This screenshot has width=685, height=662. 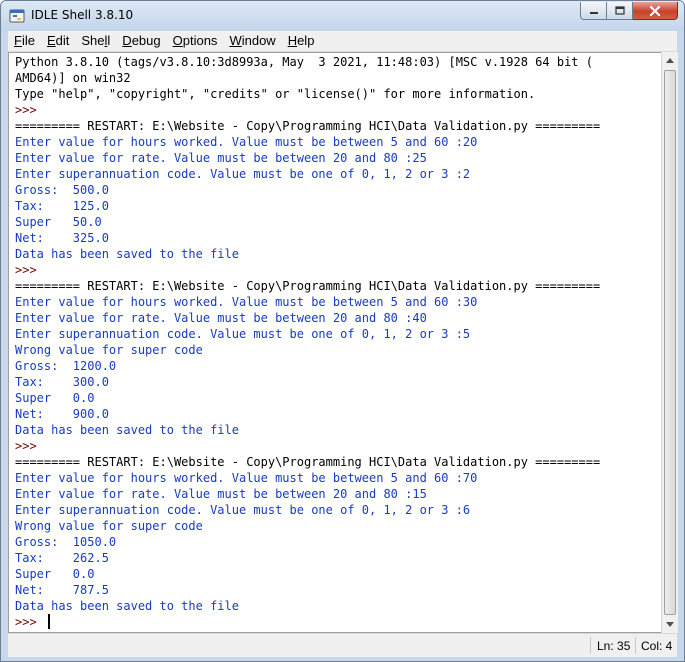 What do you see at coordinates (58, 41) in the screenshot?
I see `menu-item: Edit` at bounding box center [58, 41].